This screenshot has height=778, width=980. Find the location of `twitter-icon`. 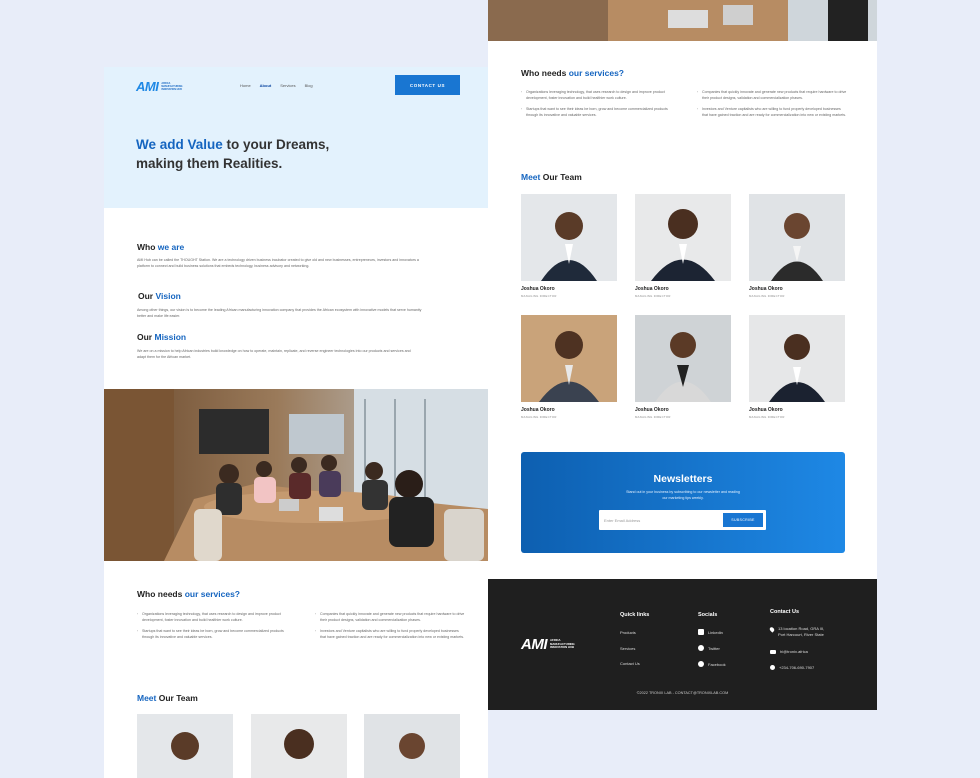

twitter-icon is located at coordinates (701, 648).